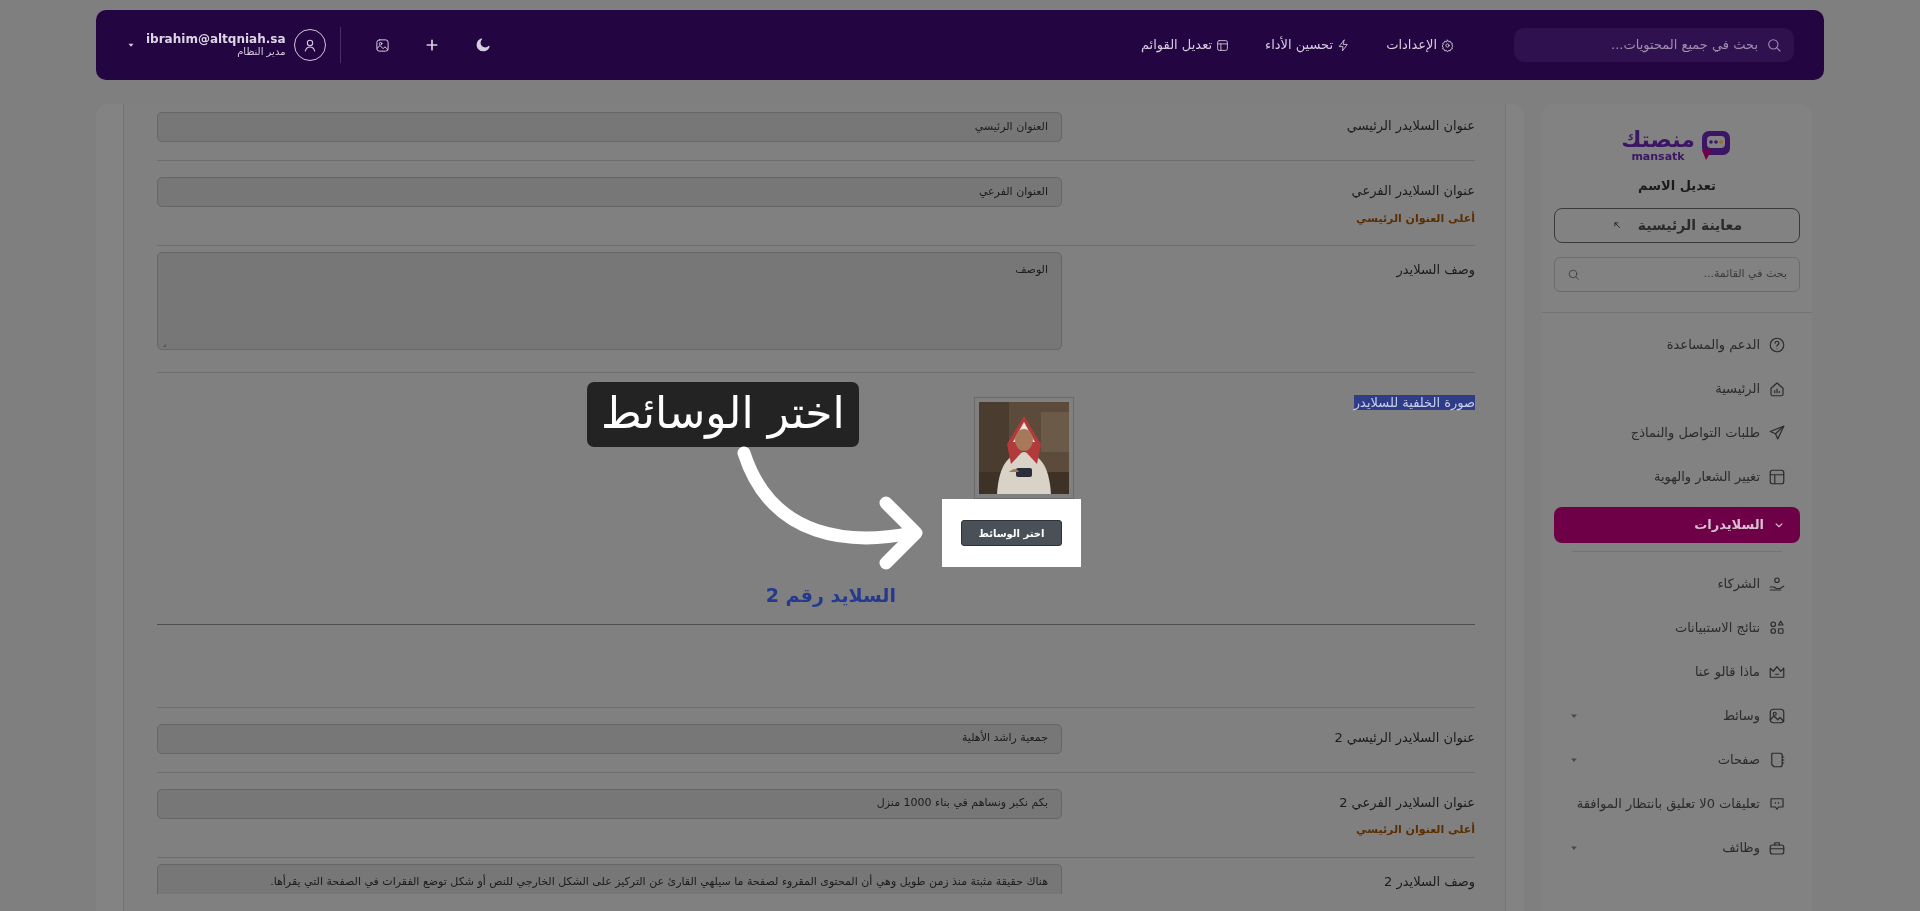 This screenshot has height=911, width=1920. What do you see at coordinates (609, 803) in the screenshot?
I see `input-field: بكم نكبر ونساهم في بناء 1000 منزل` at bounding box center [609, 803].